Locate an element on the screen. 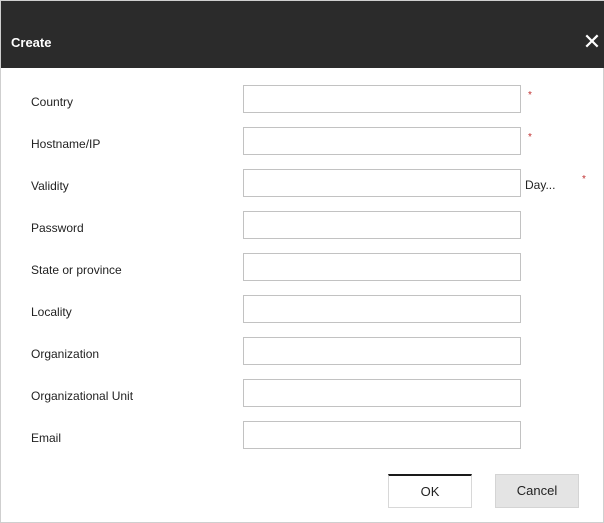 The height and width of the screenshot is (523, 604). row-org-unit: Organizational Unit is located at coordinates (302, 394).